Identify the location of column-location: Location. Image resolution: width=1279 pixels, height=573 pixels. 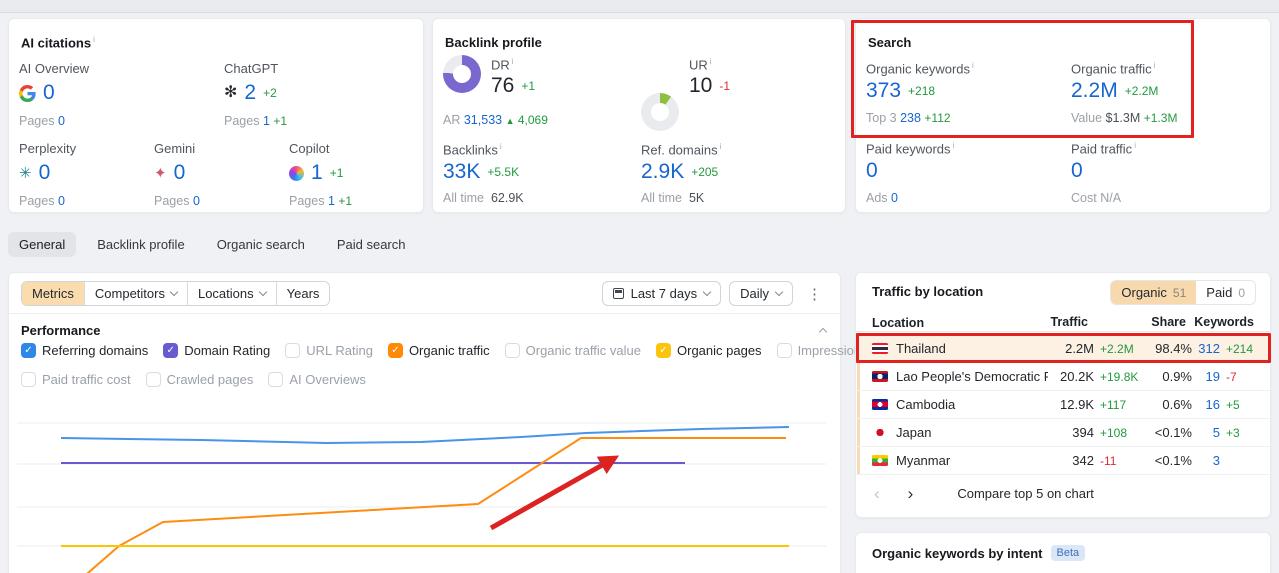
(898, 323).